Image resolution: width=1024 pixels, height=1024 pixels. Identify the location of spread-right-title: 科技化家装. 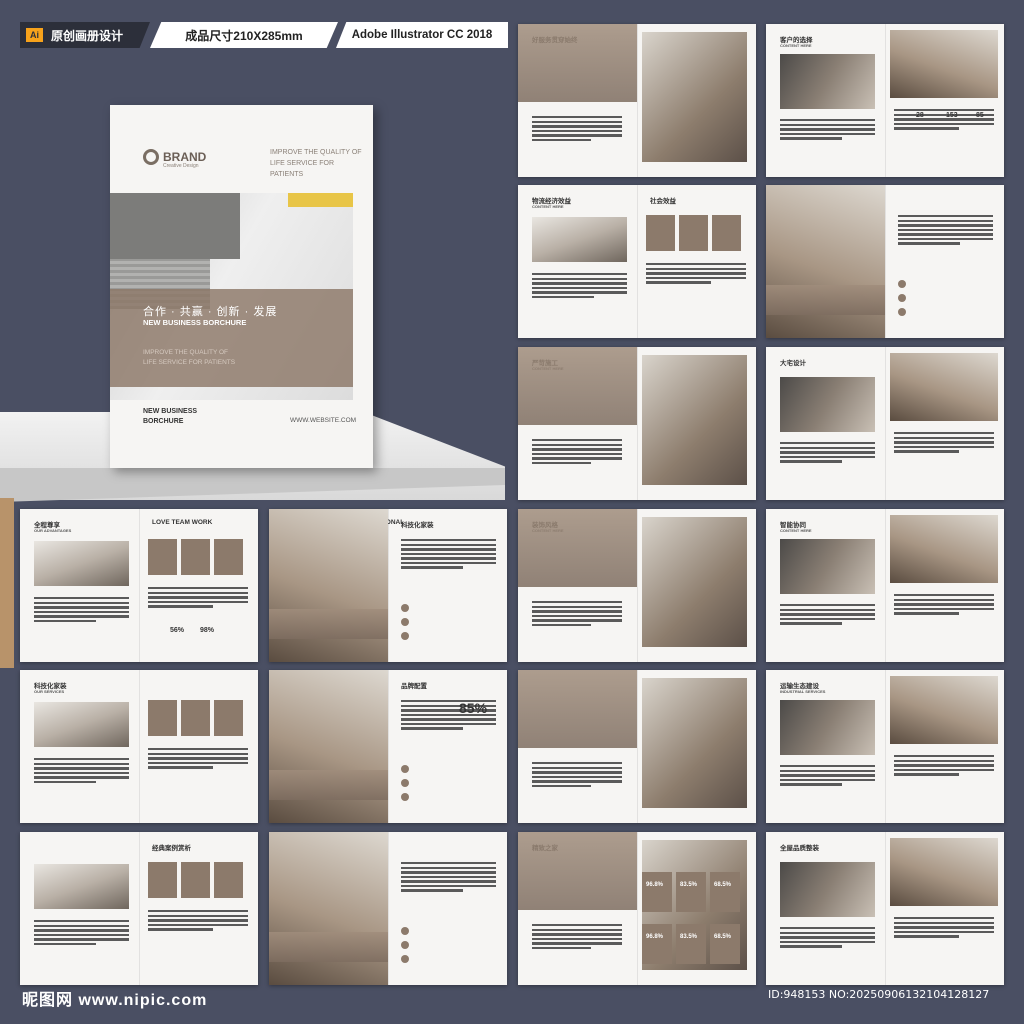
(417, 525).